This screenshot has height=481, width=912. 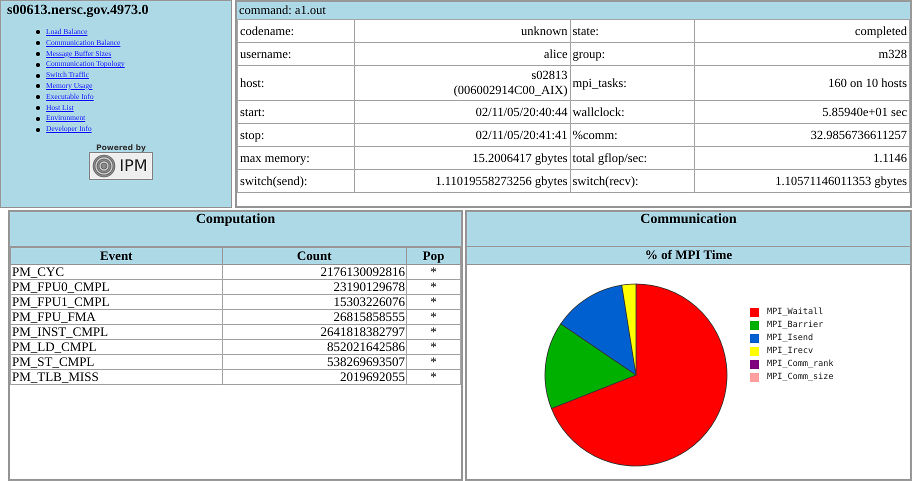 I want to click on field-value: 15.2006417 gbytes, so click(x=462, y=158).